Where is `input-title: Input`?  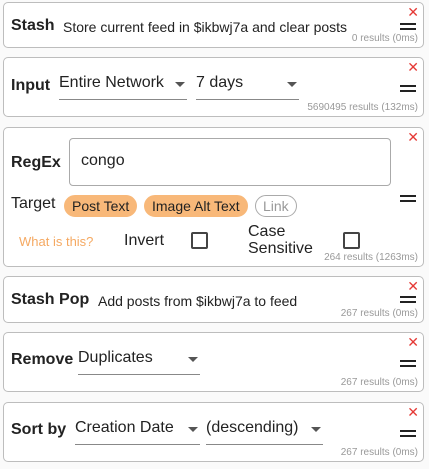 input-title: Input is located at coordinates (31, 85).